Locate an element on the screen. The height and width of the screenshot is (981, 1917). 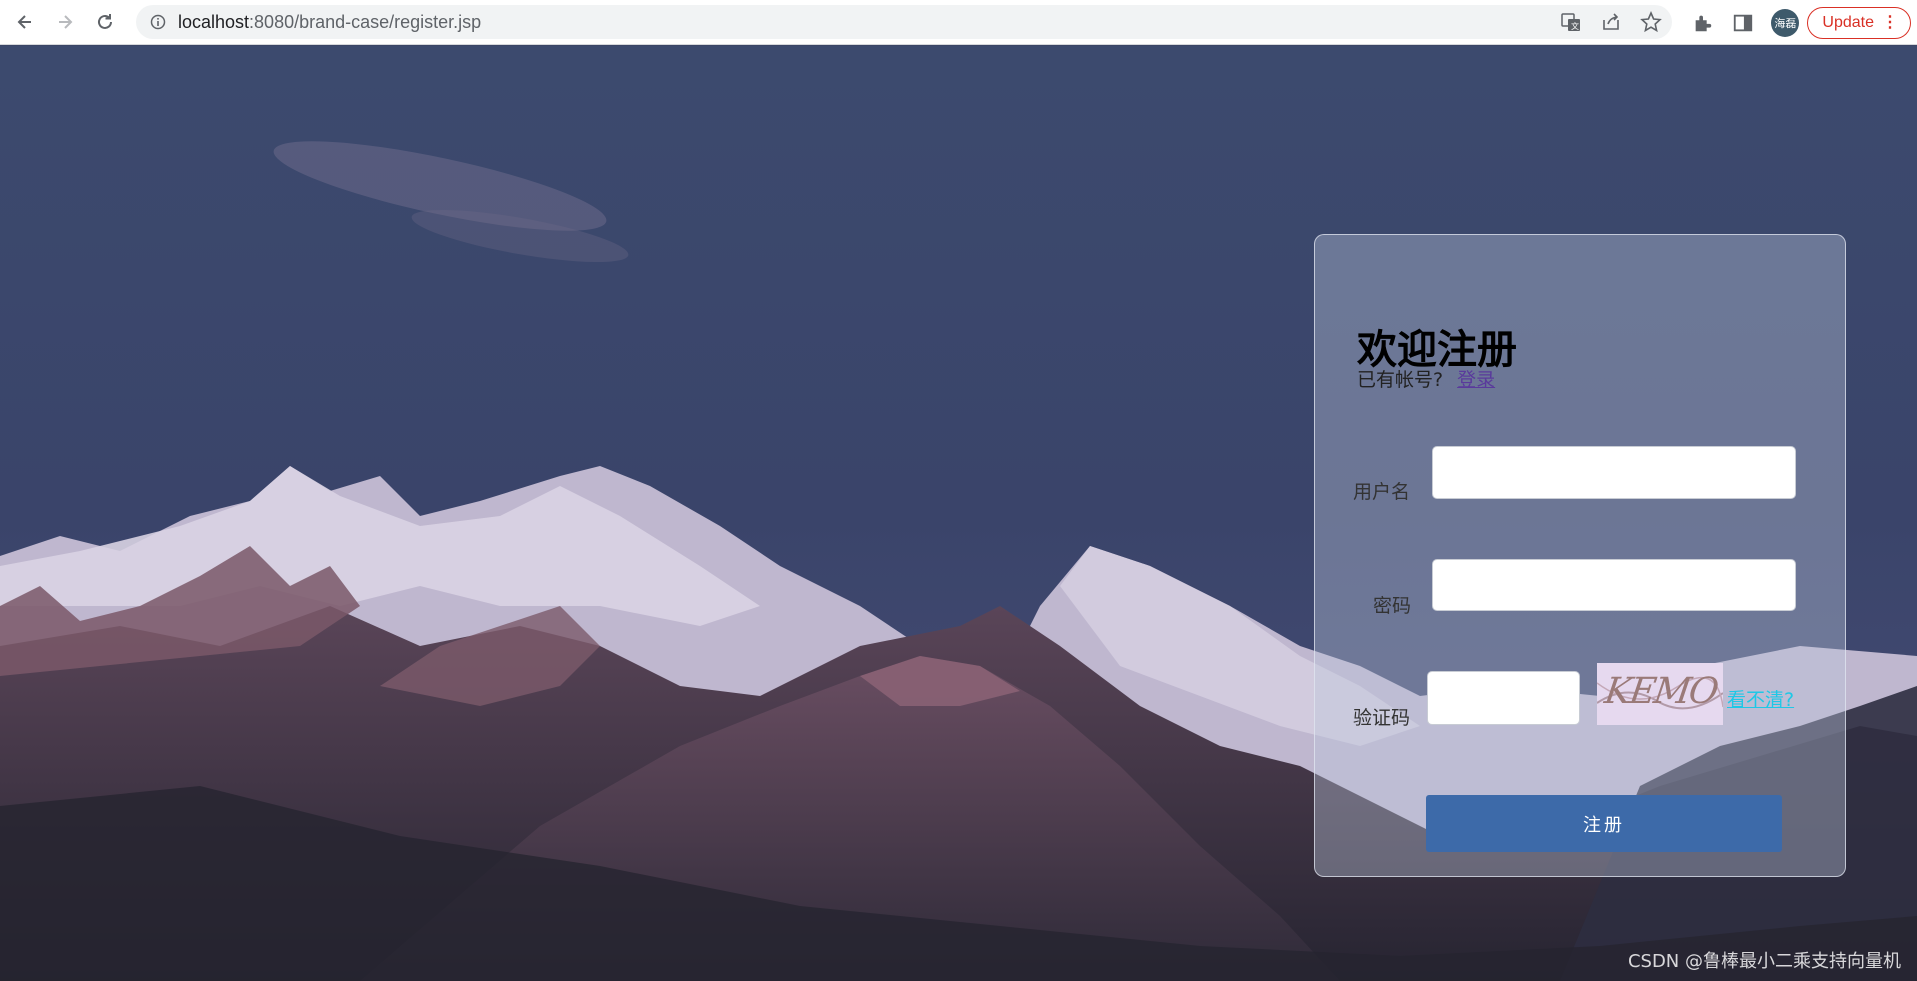
star-icon is located at coordinates (1651, 22).